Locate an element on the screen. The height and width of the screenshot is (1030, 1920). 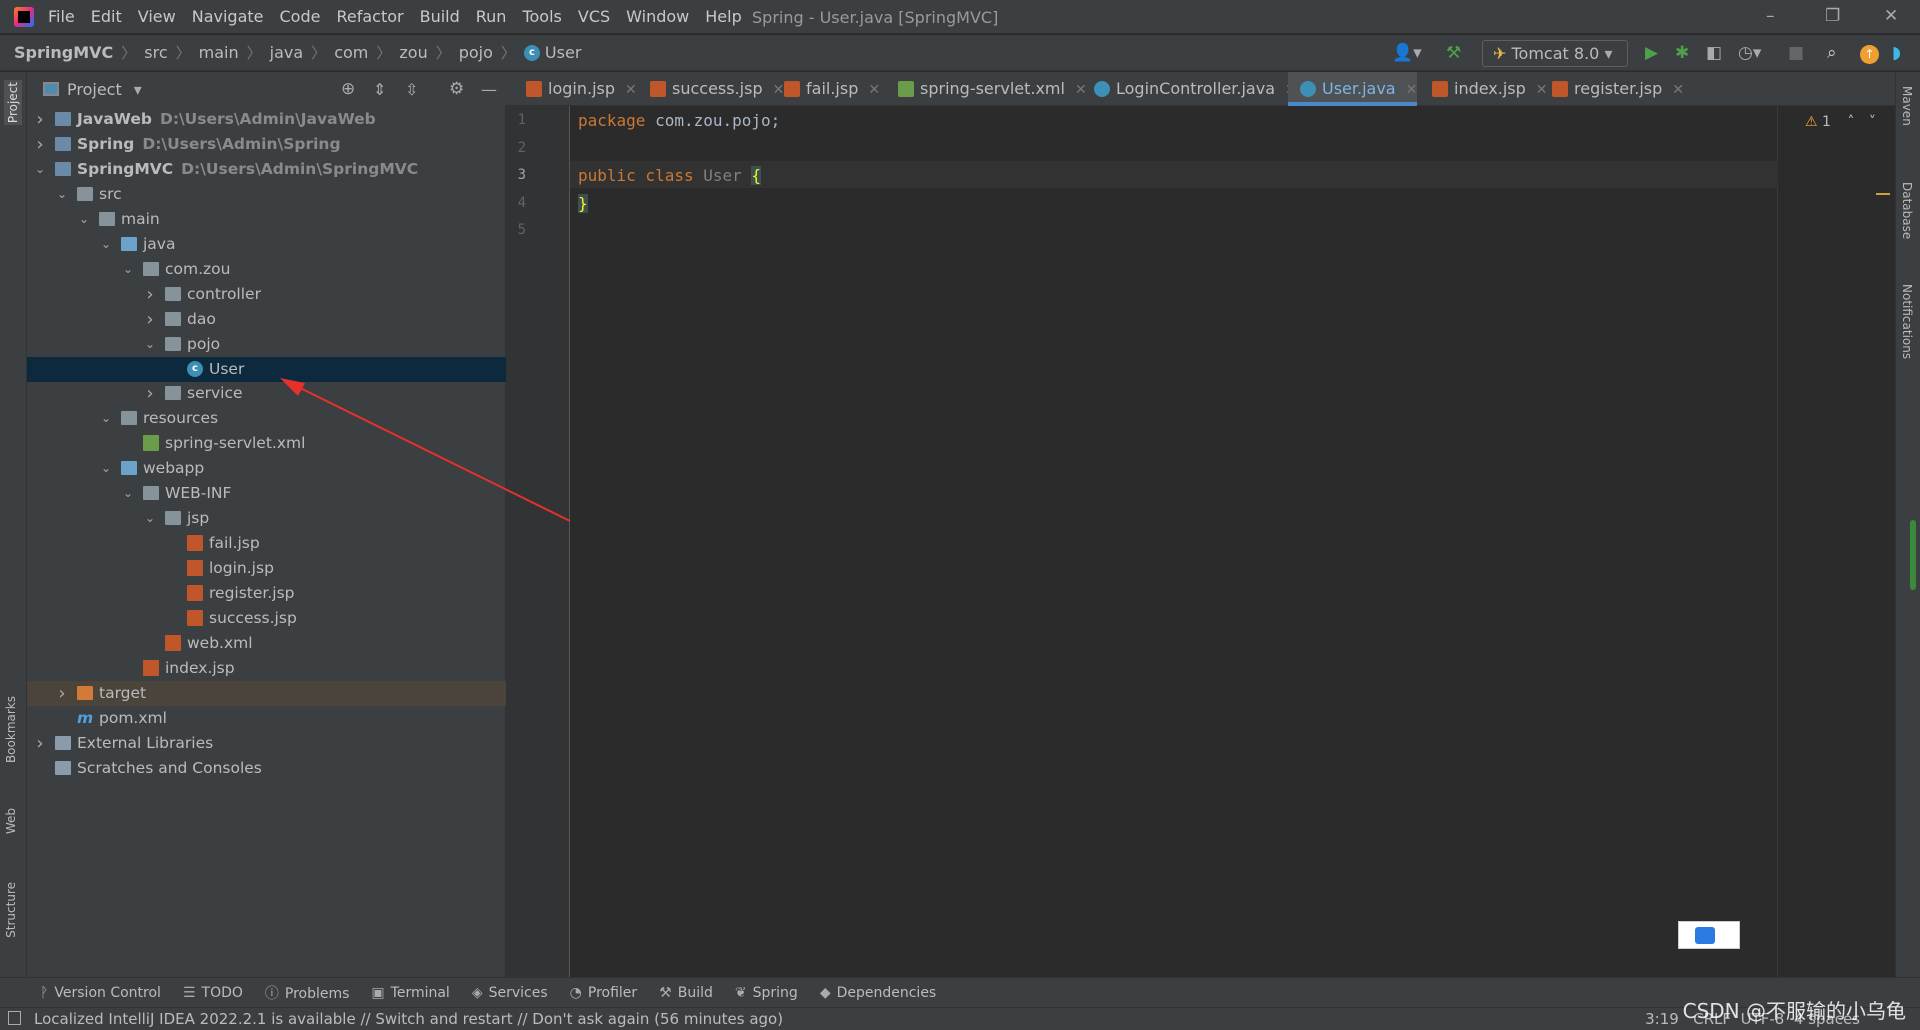
tool-dependencies: ◆ Dependencies is located at coordinates (878, 993).